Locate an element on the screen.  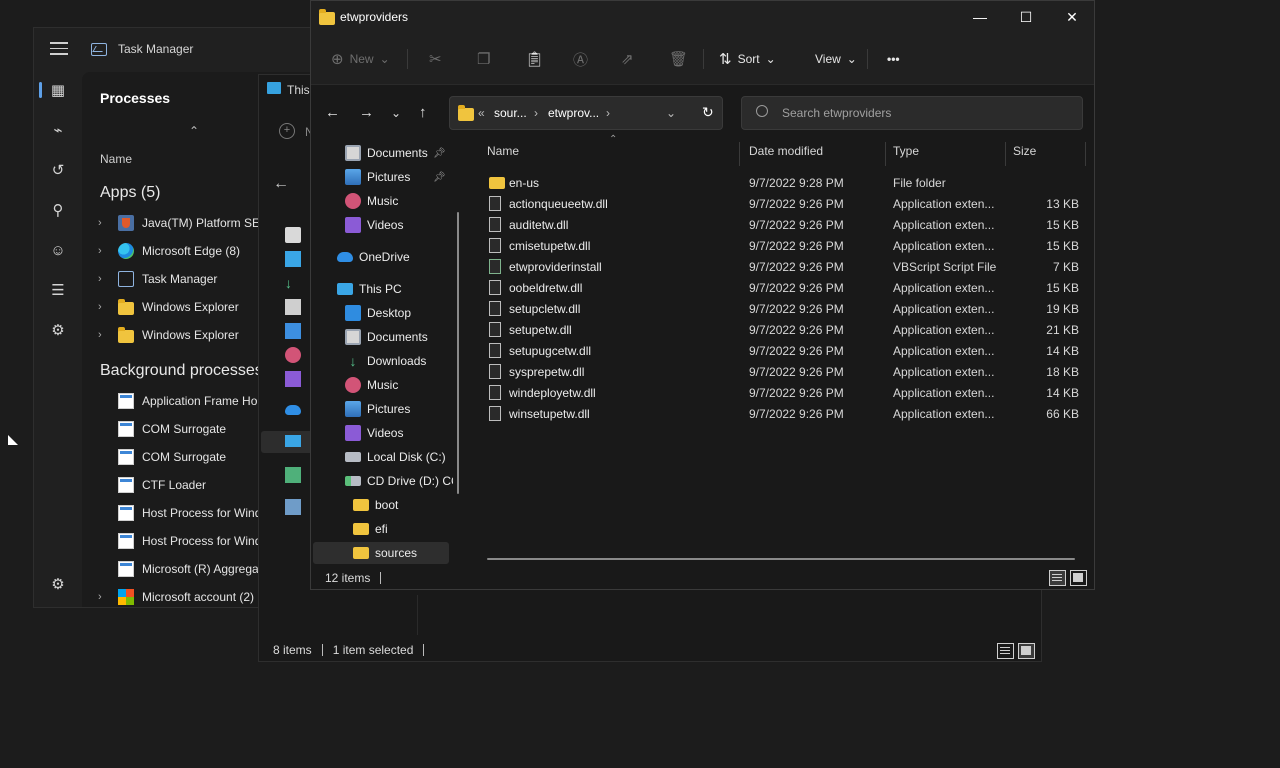
address-bar: « sour... › etwprov... › ⌄ ↻ is located at coordinates (586, 113).